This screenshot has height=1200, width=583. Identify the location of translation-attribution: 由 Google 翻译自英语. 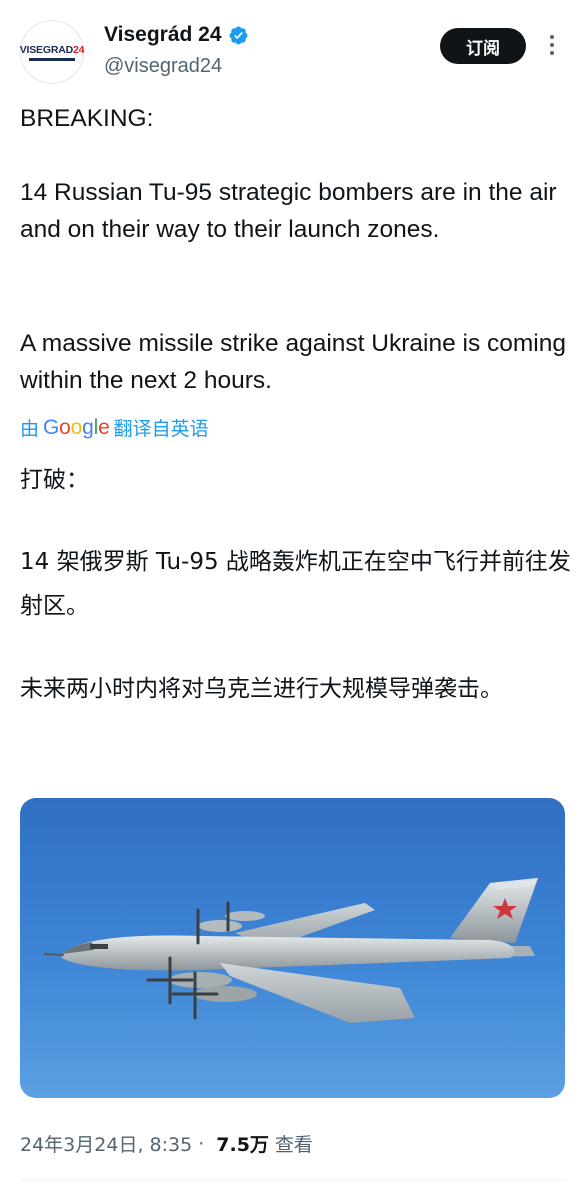
(114, 427).